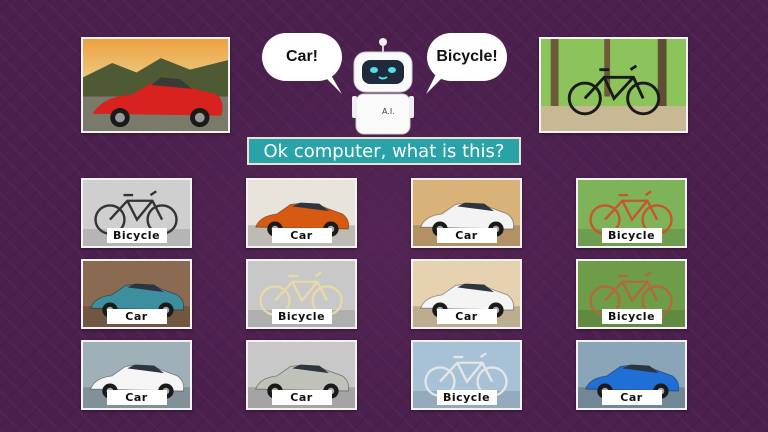  I want to click on forest-bicycle-image, so click(613, 85).